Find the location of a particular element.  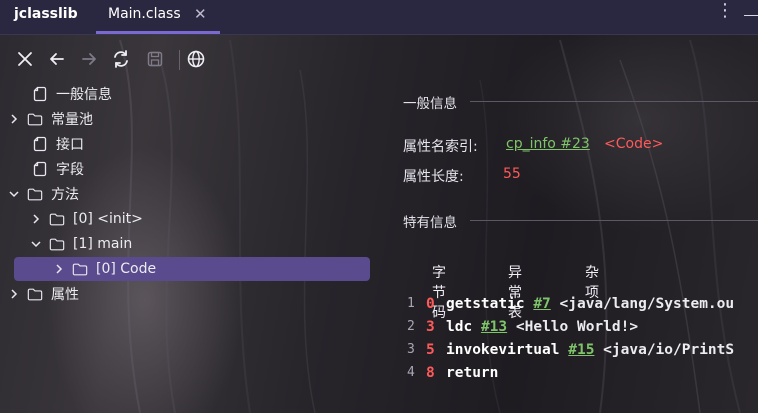

tree-node-method-init: [0] <init> is located at coordinates (86, 219).